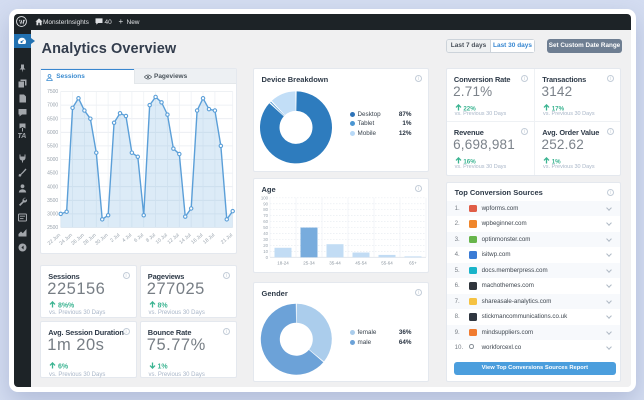 This screenshot has height=400, width=644. What do you see at coordinates (265, 233) in the screenshot?
I see `svg-text: 40` at bounding box center [265, 233].